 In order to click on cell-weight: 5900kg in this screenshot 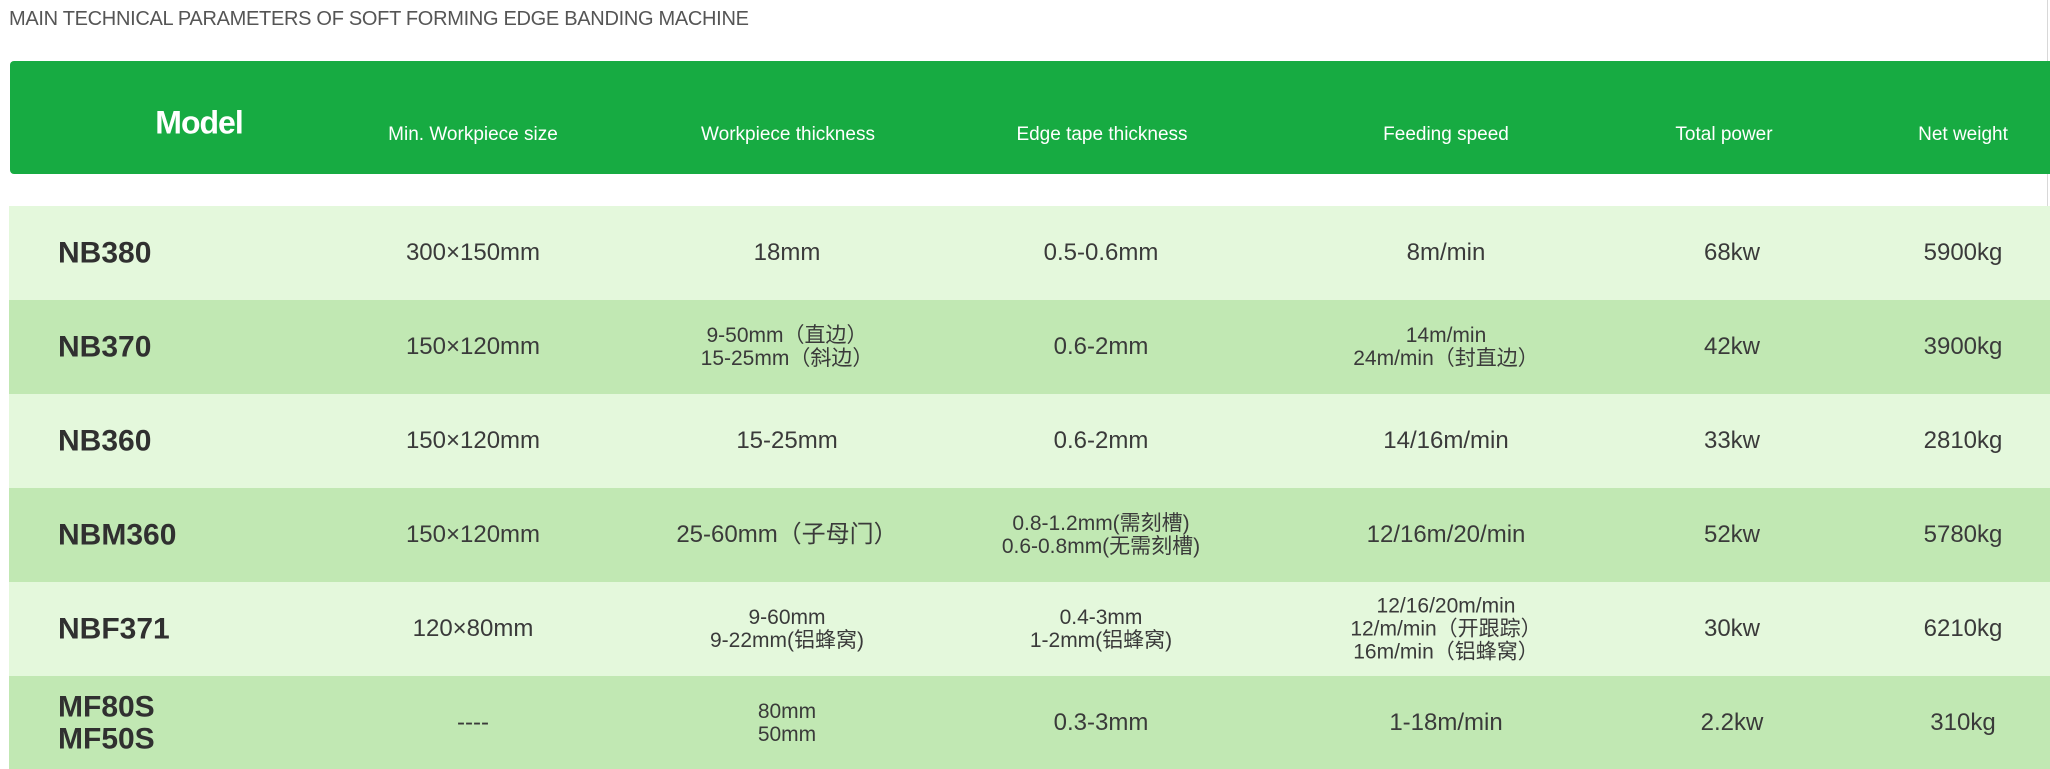, I will do `click(1963, 252)`.